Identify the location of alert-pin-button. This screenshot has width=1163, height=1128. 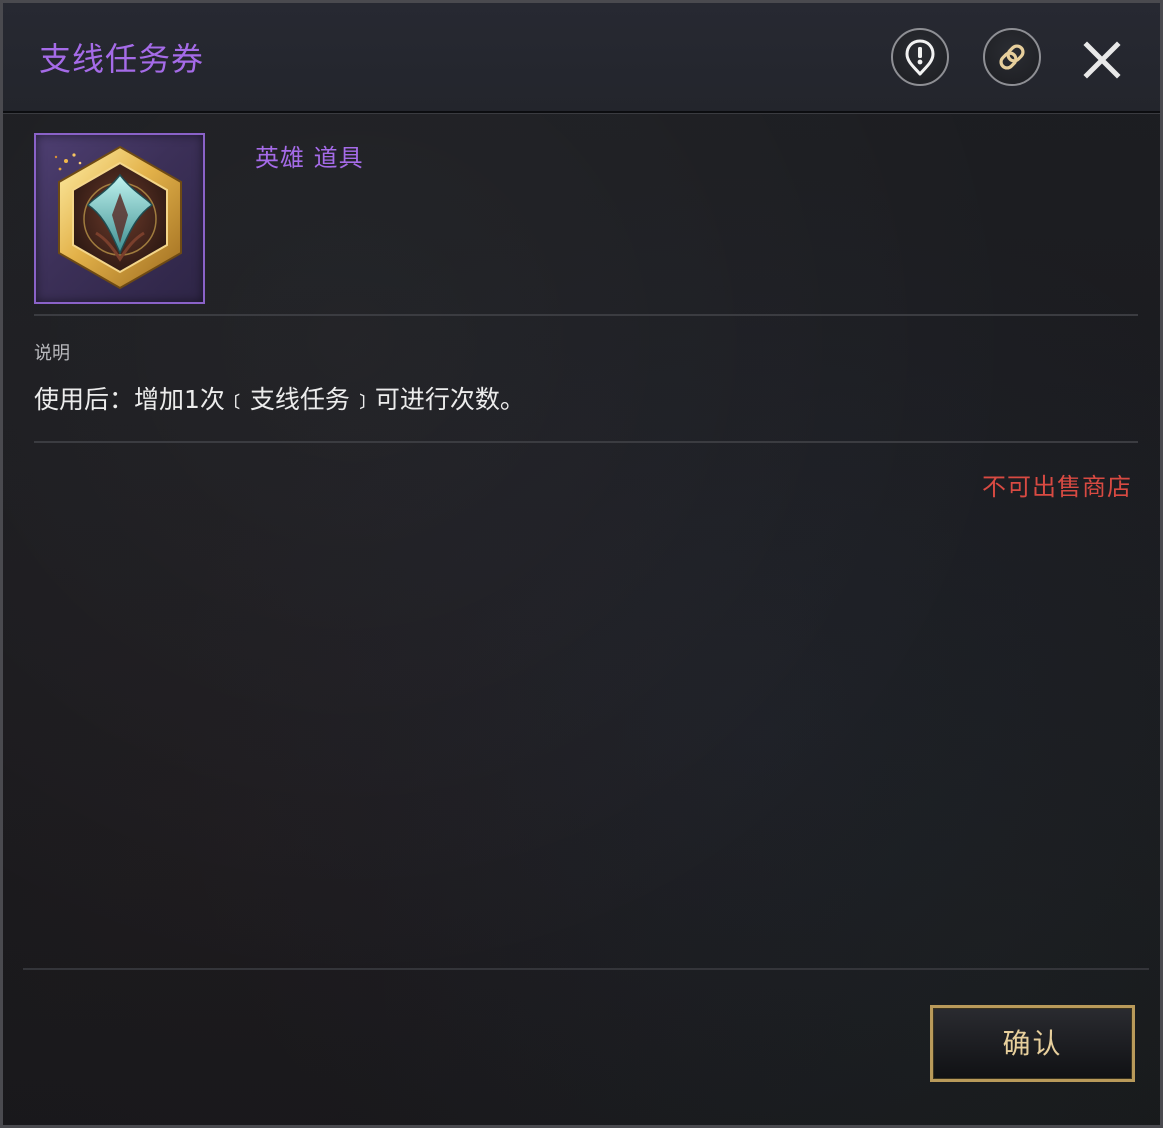
(920, 57).